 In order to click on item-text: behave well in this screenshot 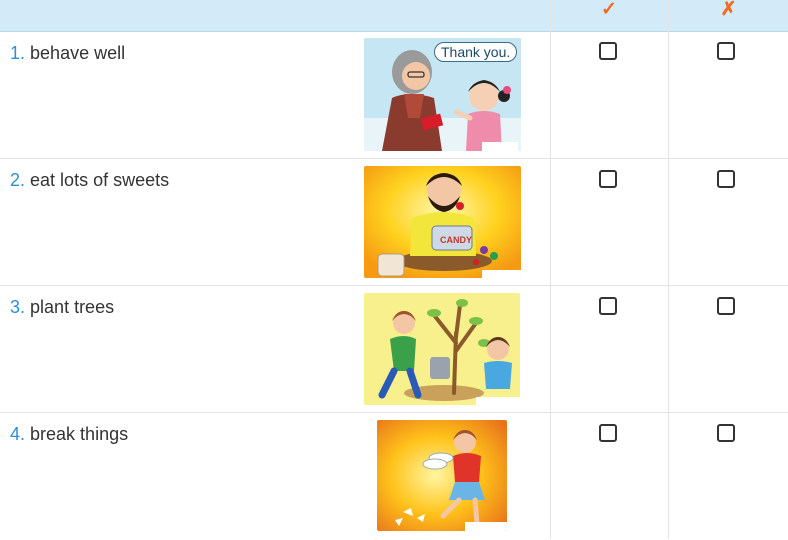, I will do `click(78, 53)`.